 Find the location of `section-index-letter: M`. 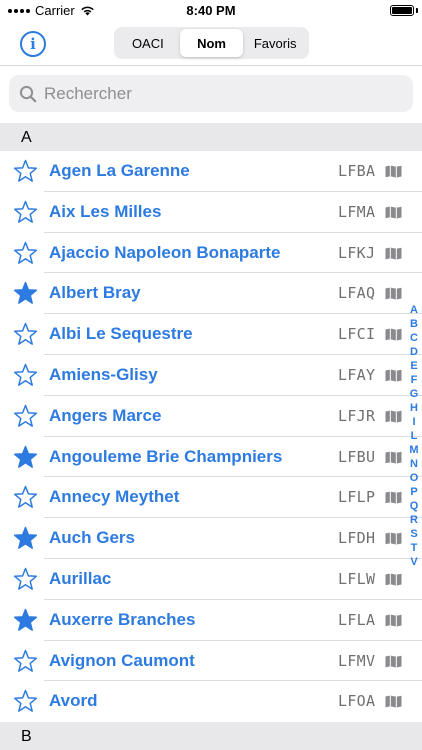

section-index-letter: M is located at coordinates (413, 450).